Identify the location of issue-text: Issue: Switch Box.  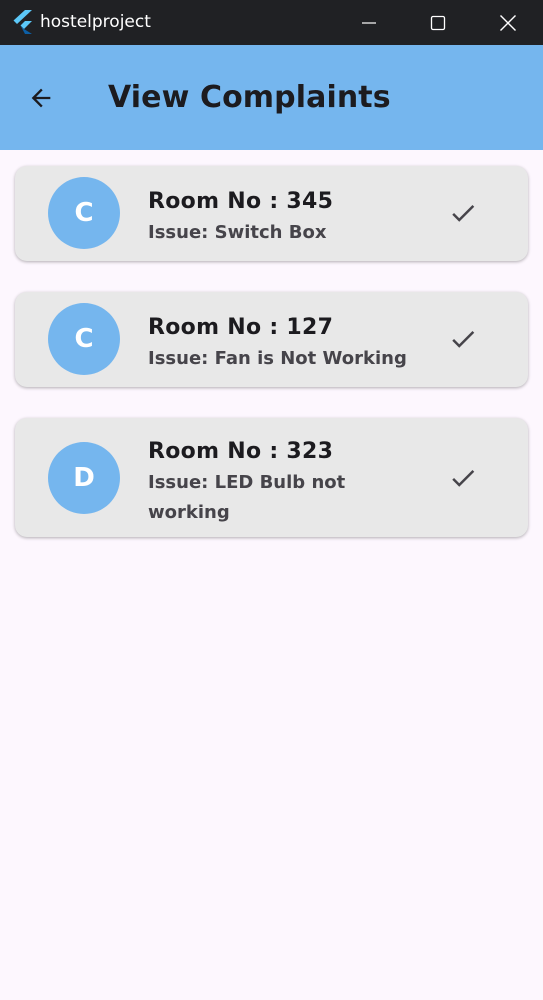
(237, 232).